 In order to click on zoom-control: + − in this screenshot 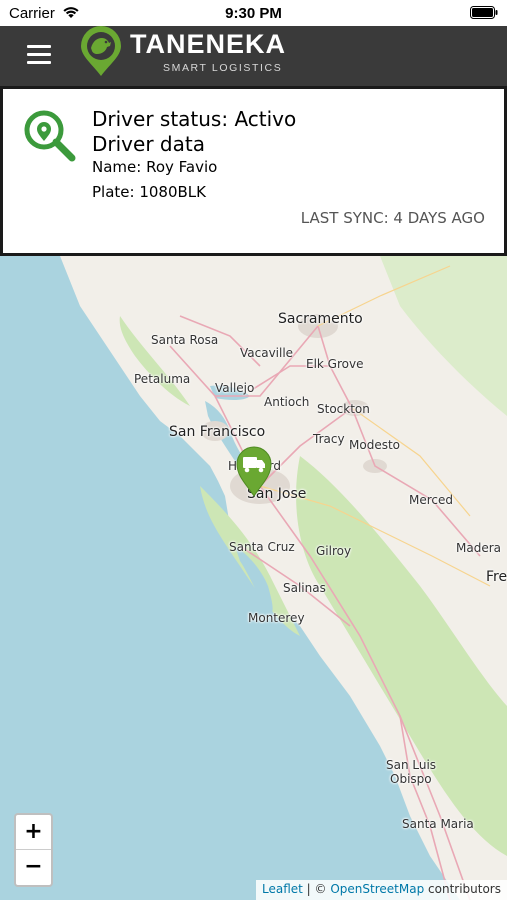, I will do `click(33, 850)`.